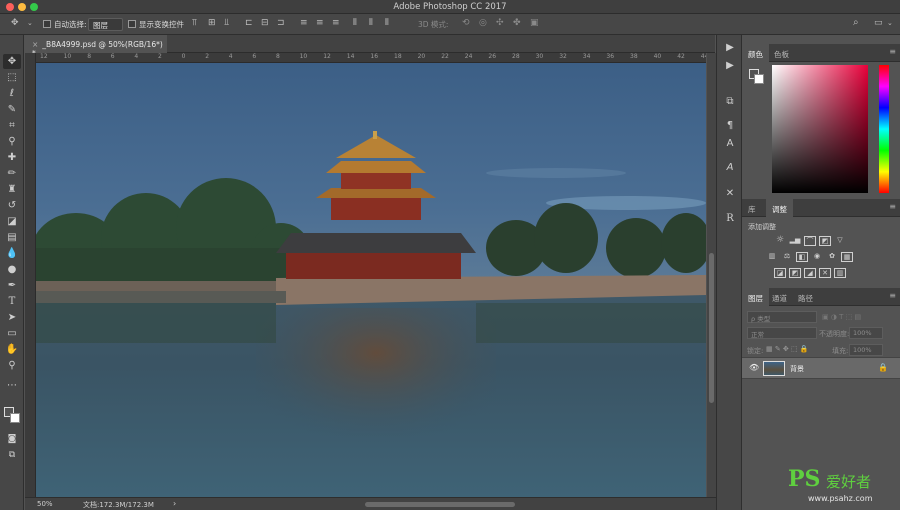  What do you see at coordinates (12, 349) in the screenshot?
I see `hand-tool-icon: ✋` at bounding box center [12, 349].